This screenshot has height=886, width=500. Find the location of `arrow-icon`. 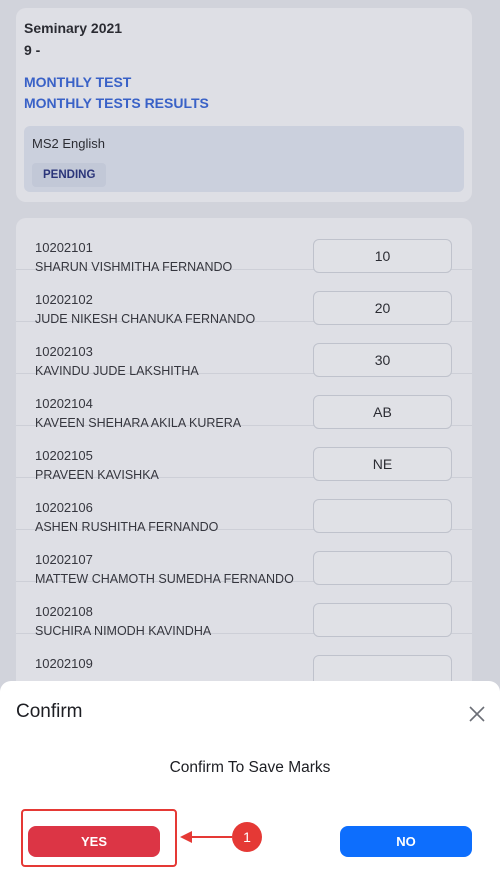

arrow-icon is located at coordinates (206, 837).